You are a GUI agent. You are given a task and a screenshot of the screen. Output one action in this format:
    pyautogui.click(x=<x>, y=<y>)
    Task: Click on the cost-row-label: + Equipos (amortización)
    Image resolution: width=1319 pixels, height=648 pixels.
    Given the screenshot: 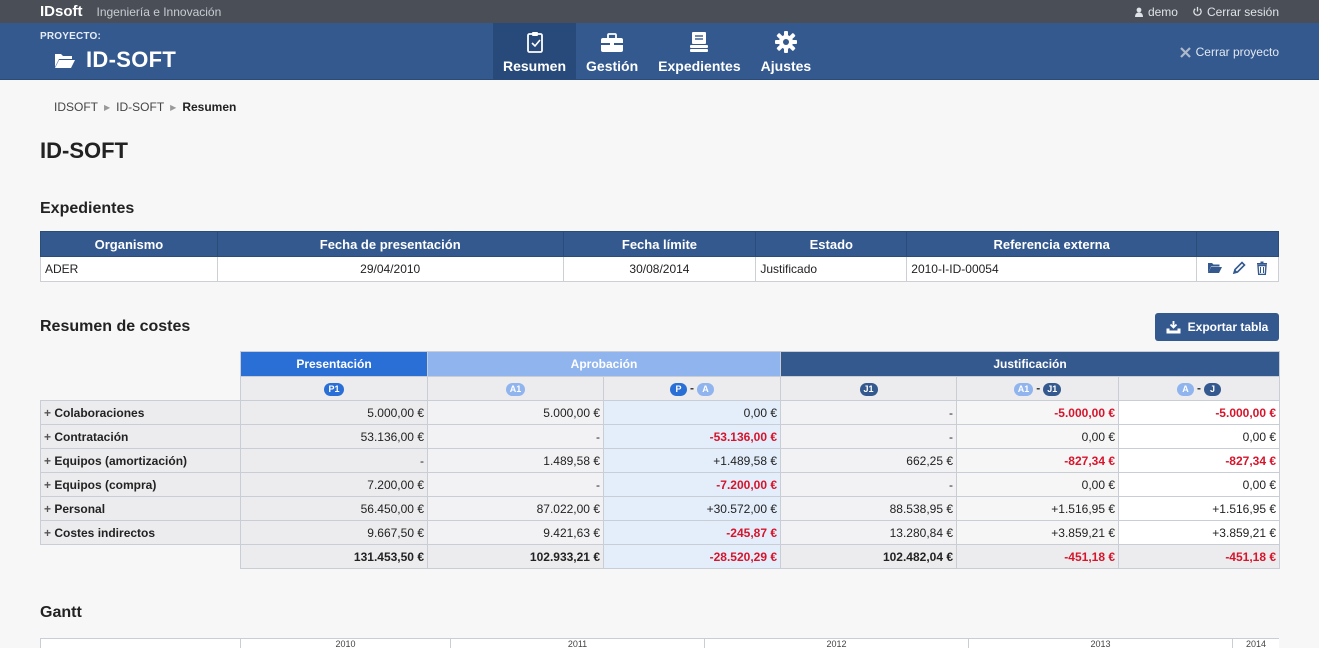 What is the action you would take?
    pyautogui.click(x=140, y=460)
    